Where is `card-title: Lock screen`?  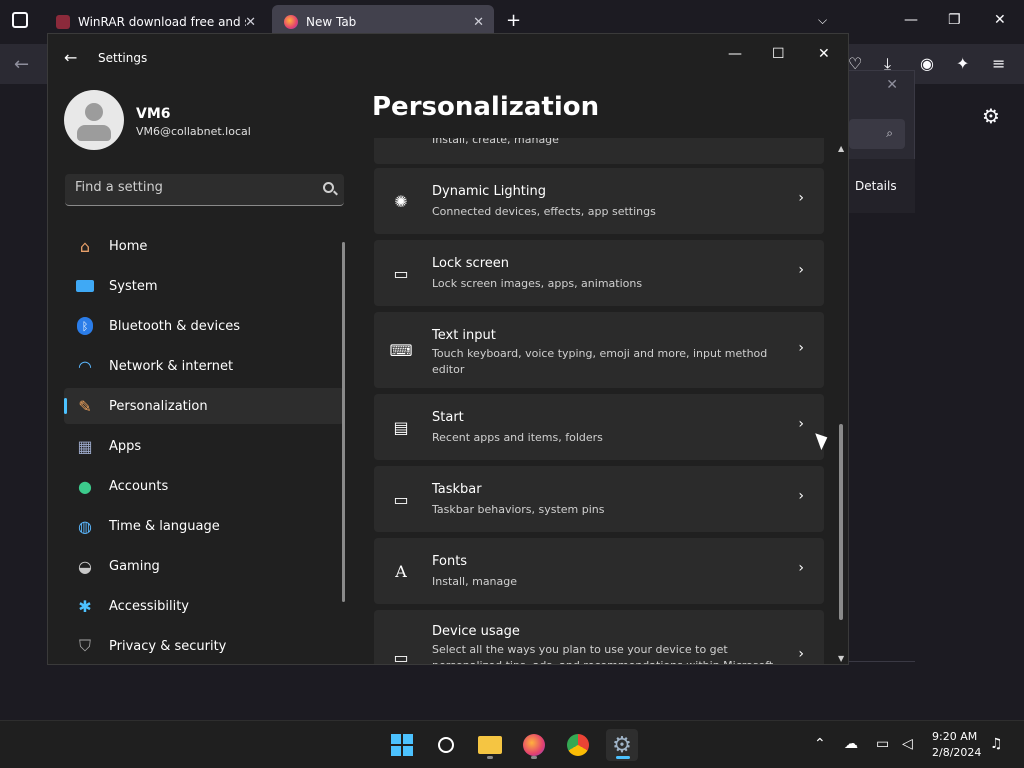 card-title: Lock screen is located at coordinates (470, 263).